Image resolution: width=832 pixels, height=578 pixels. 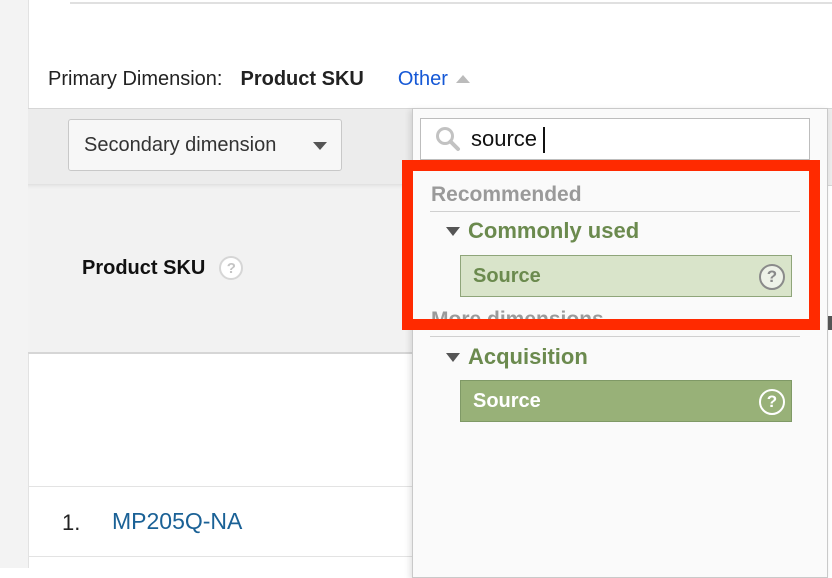 What do you see at coordinates (462, 79) in the screenshot?
I see `caret-up-icon` at bounding box center [462, 79].